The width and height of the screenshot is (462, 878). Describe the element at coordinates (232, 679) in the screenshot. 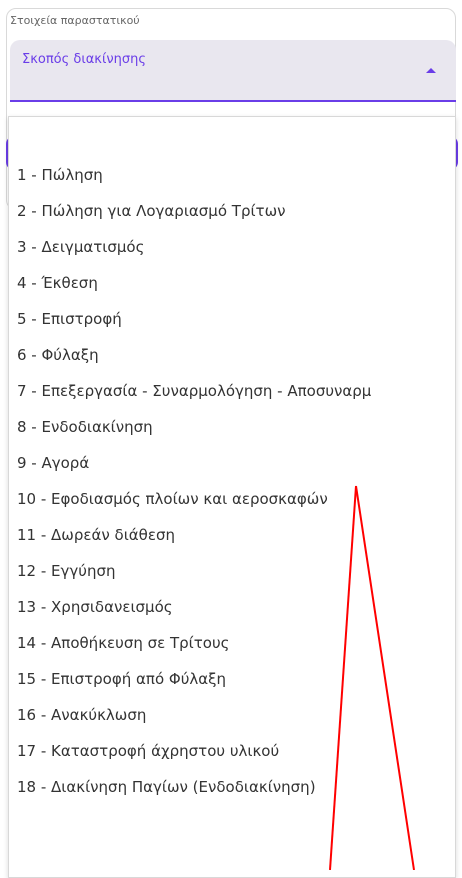

I see `option-item: 15 - Επιστροφή από Φύλαξη` at that location.